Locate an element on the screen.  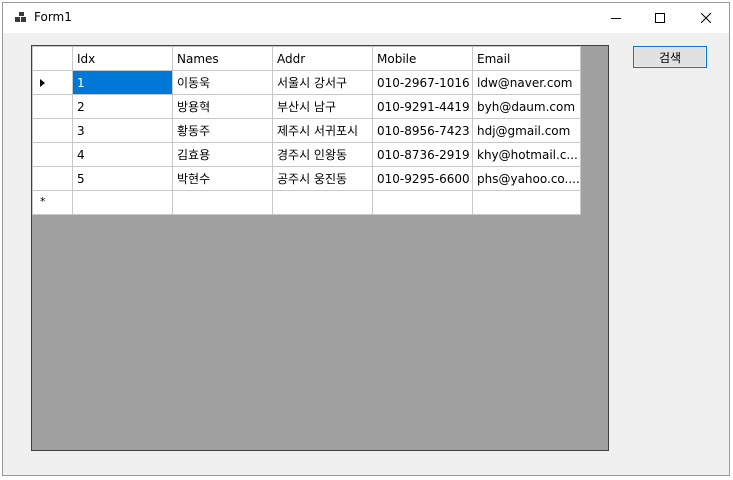
maximize-button is located at coordinates (660, 18).